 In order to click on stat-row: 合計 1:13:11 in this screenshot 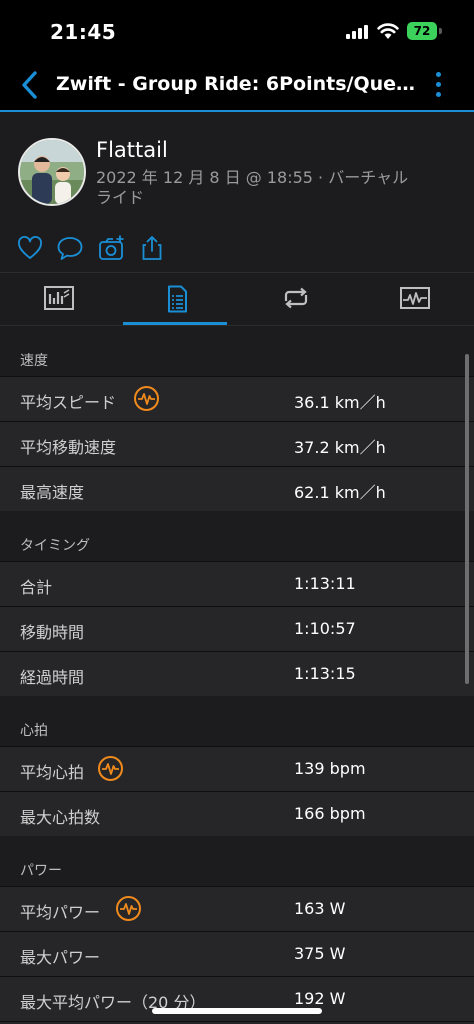, I will do `click(237, 583)`.